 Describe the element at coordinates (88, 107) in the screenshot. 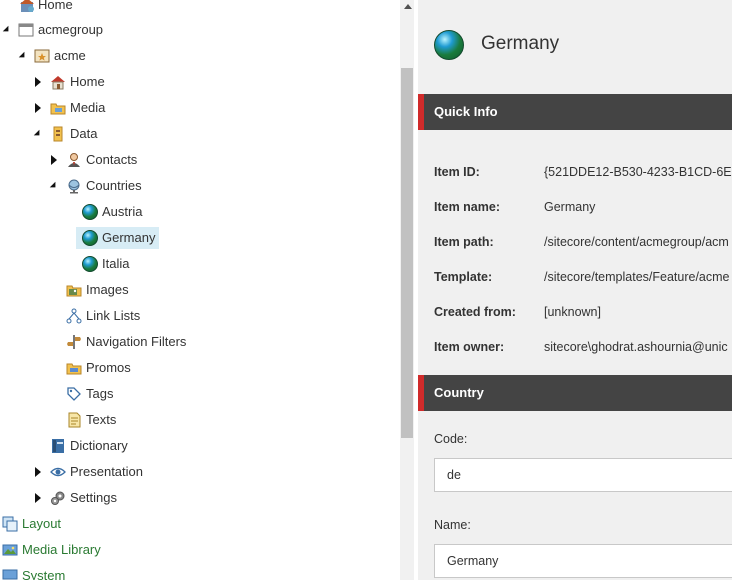

I see `tree-item-label: Media` at that location.